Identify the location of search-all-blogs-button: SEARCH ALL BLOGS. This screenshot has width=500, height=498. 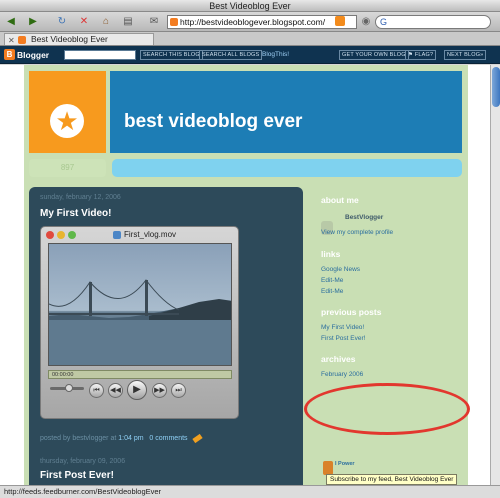
(231, 55).